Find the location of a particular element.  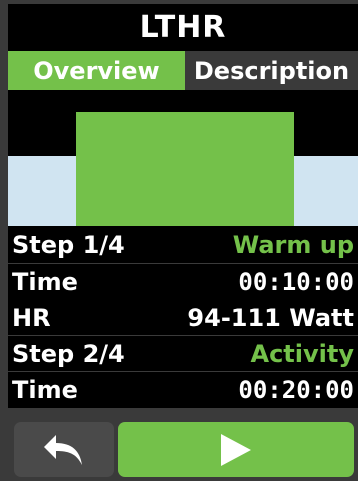

tab-overview: Overview is located at coordinates (96, 70).